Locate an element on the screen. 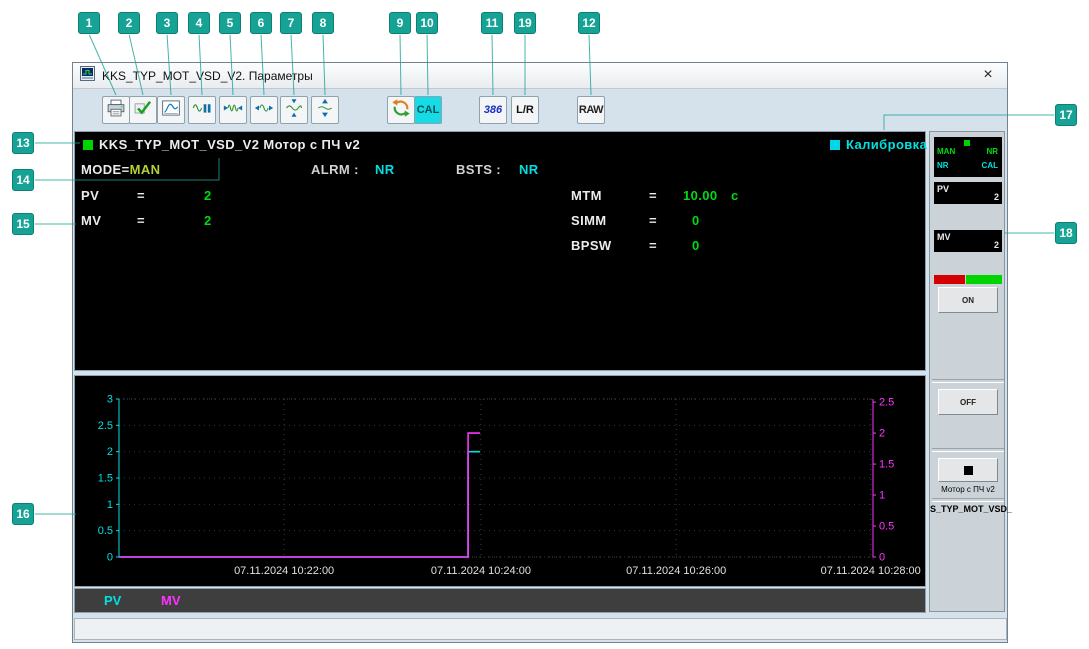  mode-label: MODE= is located at coordinates (105, 169).